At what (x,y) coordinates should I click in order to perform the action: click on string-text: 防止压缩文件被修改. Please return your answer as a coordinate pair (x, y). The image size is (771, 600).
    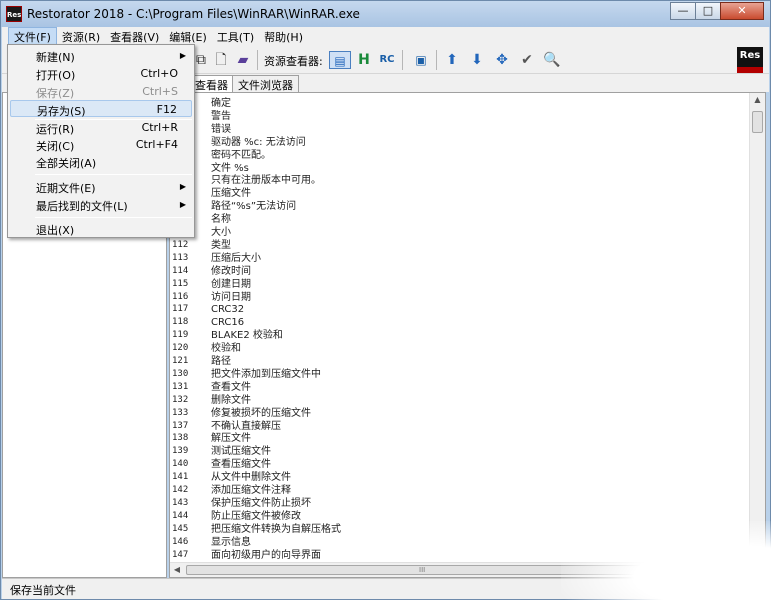
    Looking at the image, I should click on (256, 516).